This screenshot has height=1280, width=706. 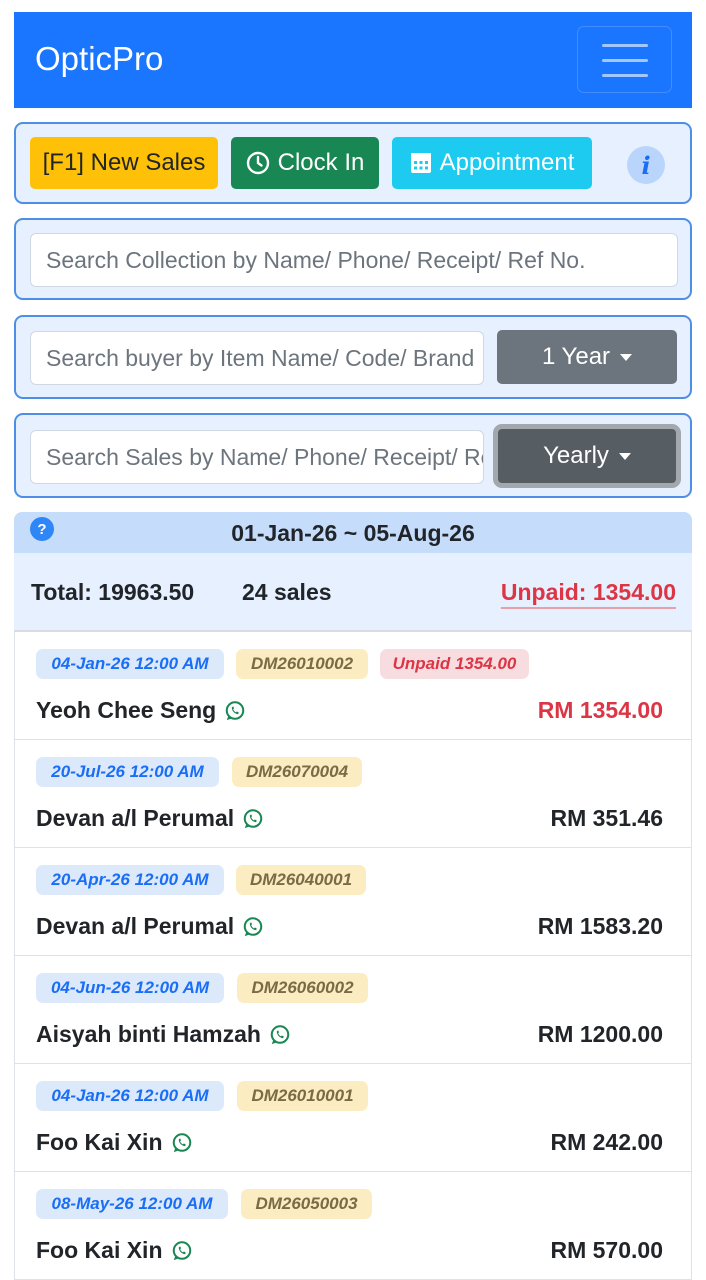 I want to click on sales-count: 24 sales, so click(x=287, y=592).